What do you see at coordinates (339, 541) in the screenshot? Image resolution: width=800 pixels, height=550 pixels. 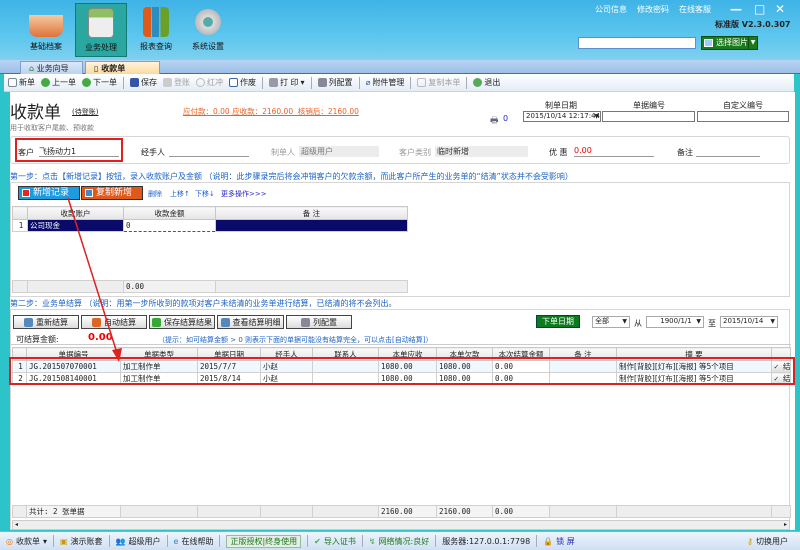 I see `label: 导入证书` at bounding box center [339, 541].